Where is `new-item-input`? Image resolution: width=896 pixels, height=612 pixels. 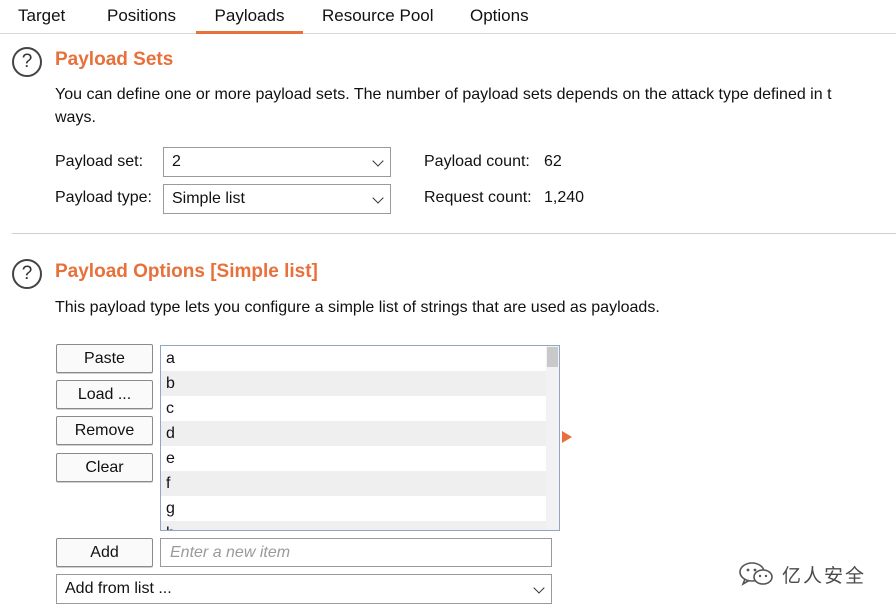 new-item-input is located at coordinates (356, 552).